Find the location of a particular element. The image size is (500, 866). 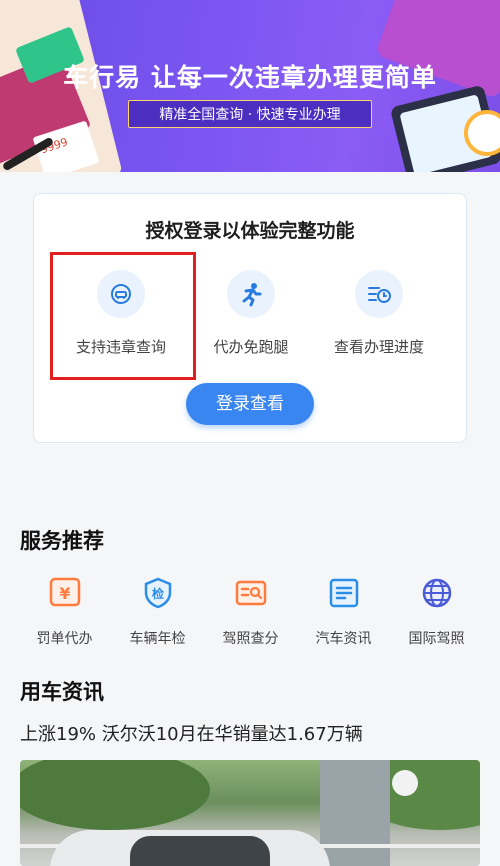

auth-title: 授权登录以体验完整功能 is located at coordinates (250, 231).